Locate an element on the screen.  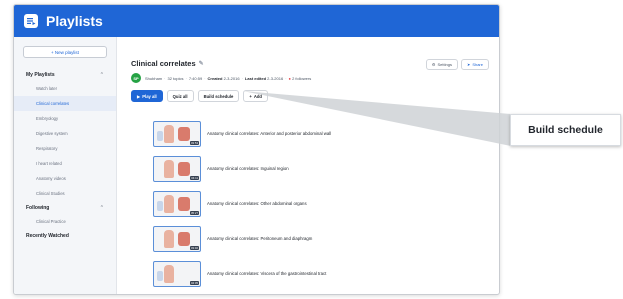
section-label: Following is located at coordinates (38, 207).